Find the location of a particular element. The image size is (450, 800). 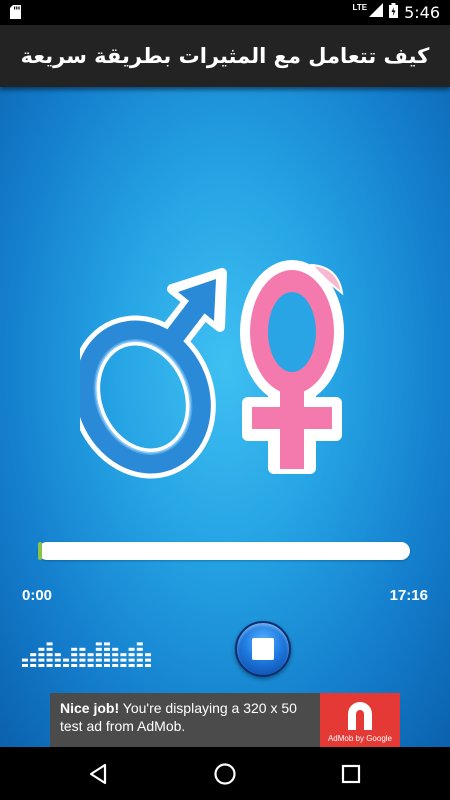

stop-icon is located at coordinates (263, 649).